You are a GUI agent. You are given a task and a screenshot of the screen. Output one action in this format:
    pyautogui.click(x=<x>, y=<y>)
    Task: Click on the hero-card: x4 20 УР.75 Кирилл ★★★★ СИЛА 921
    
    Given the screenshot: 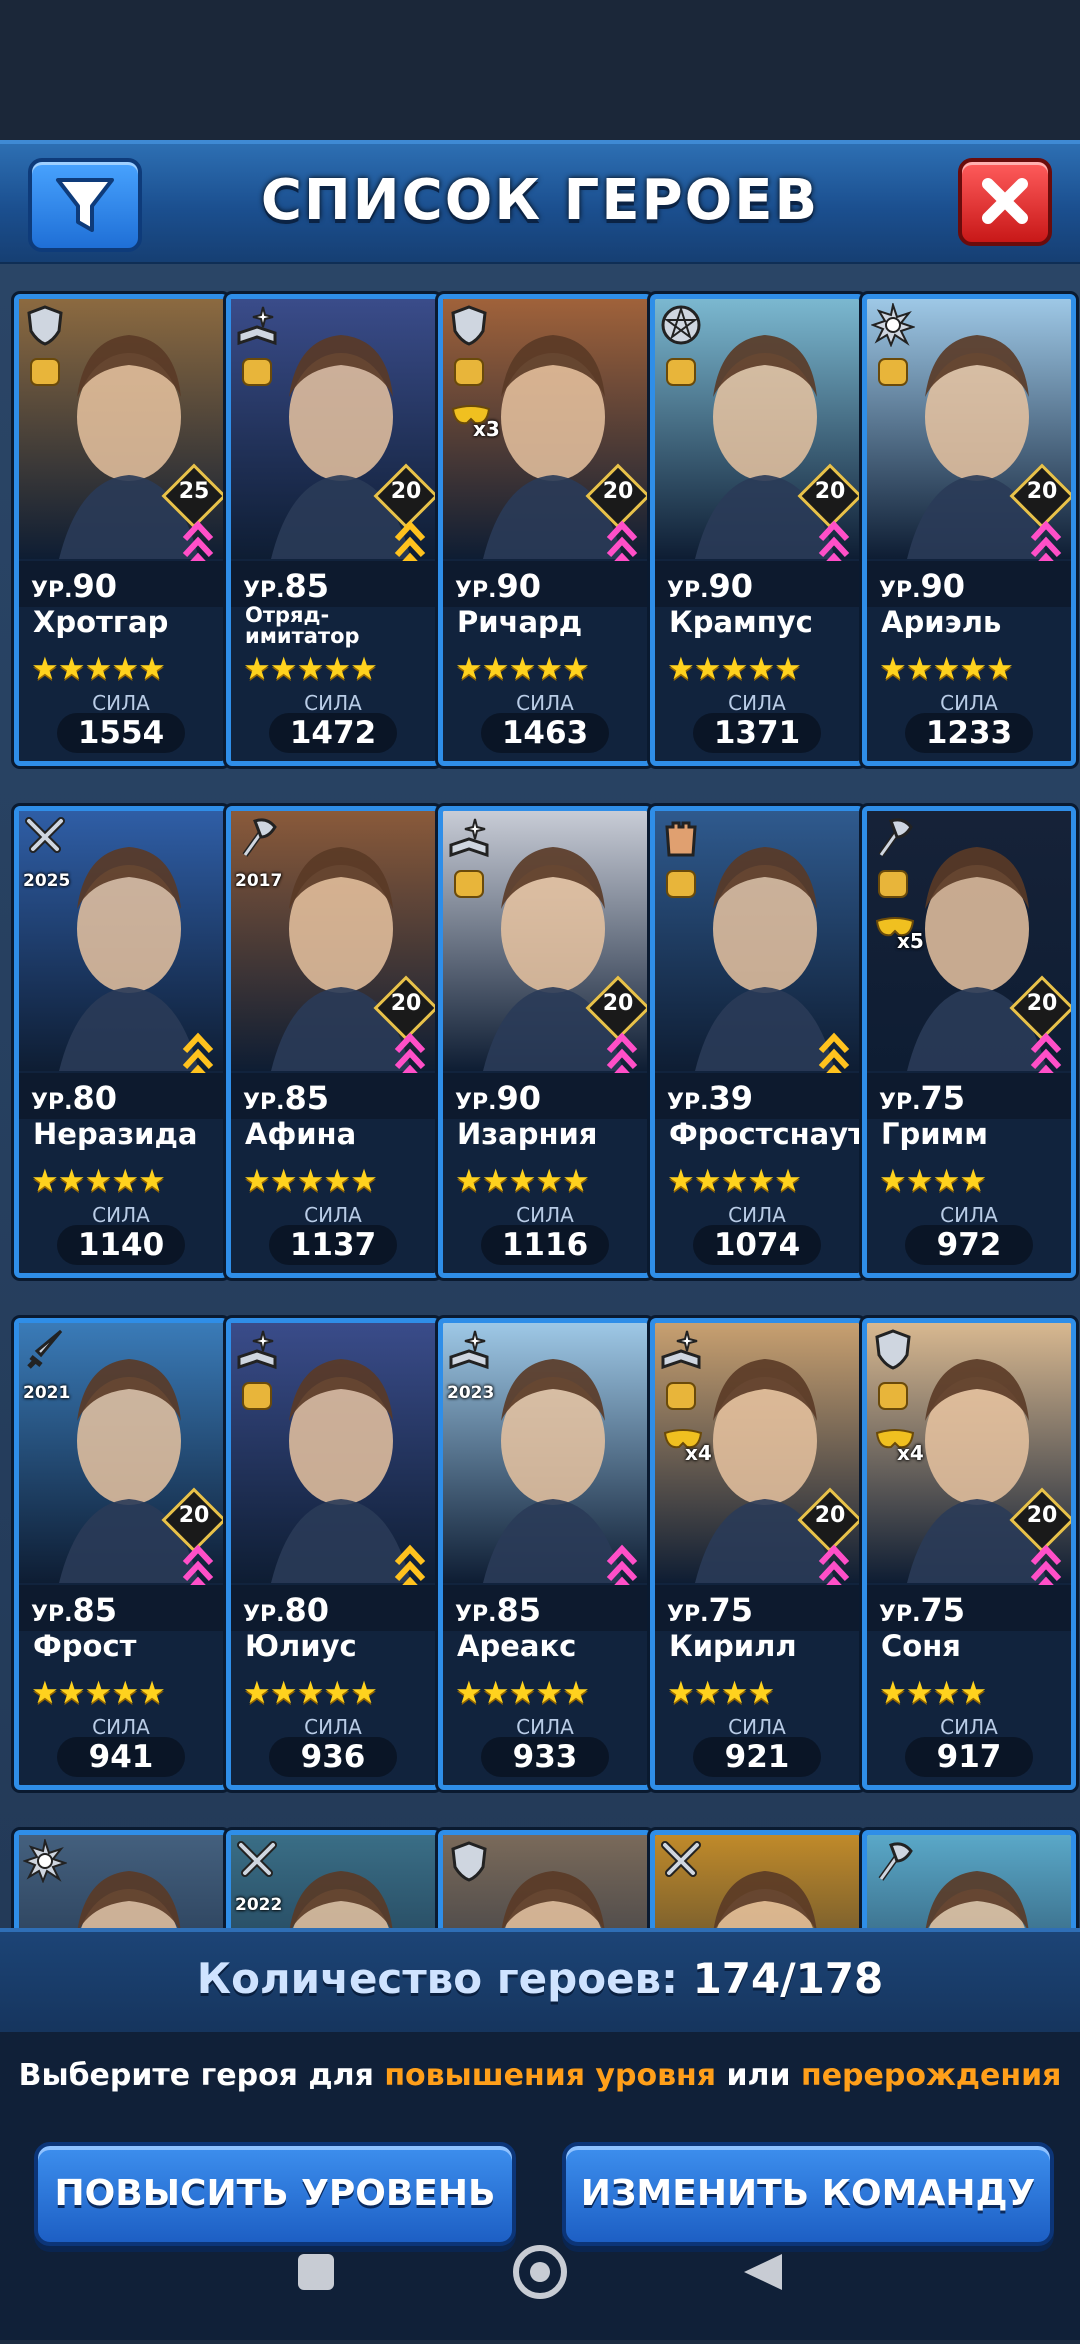 What is the action you would take?
    pyautogui.click(x=757, y=1554)
    